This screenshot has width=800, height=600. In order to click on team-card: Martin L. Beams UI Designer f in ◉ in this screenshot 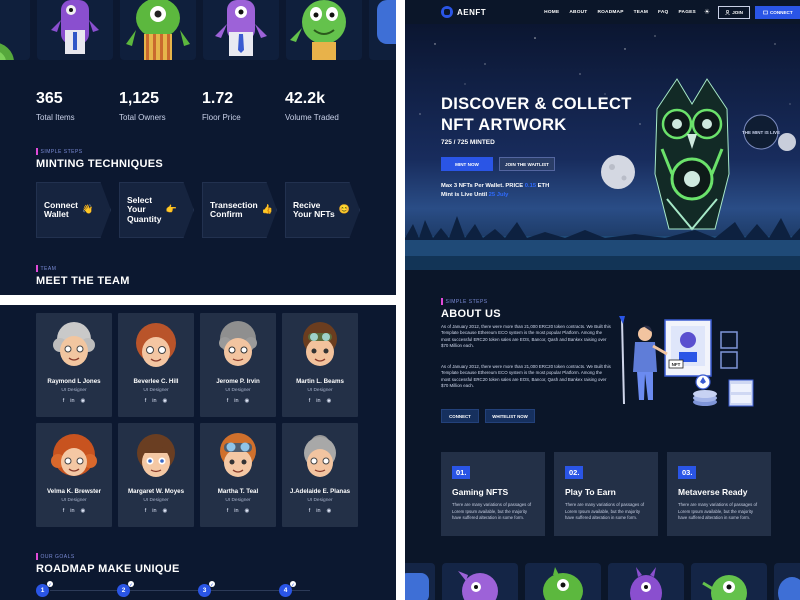, I will do `click(320, 365)`.